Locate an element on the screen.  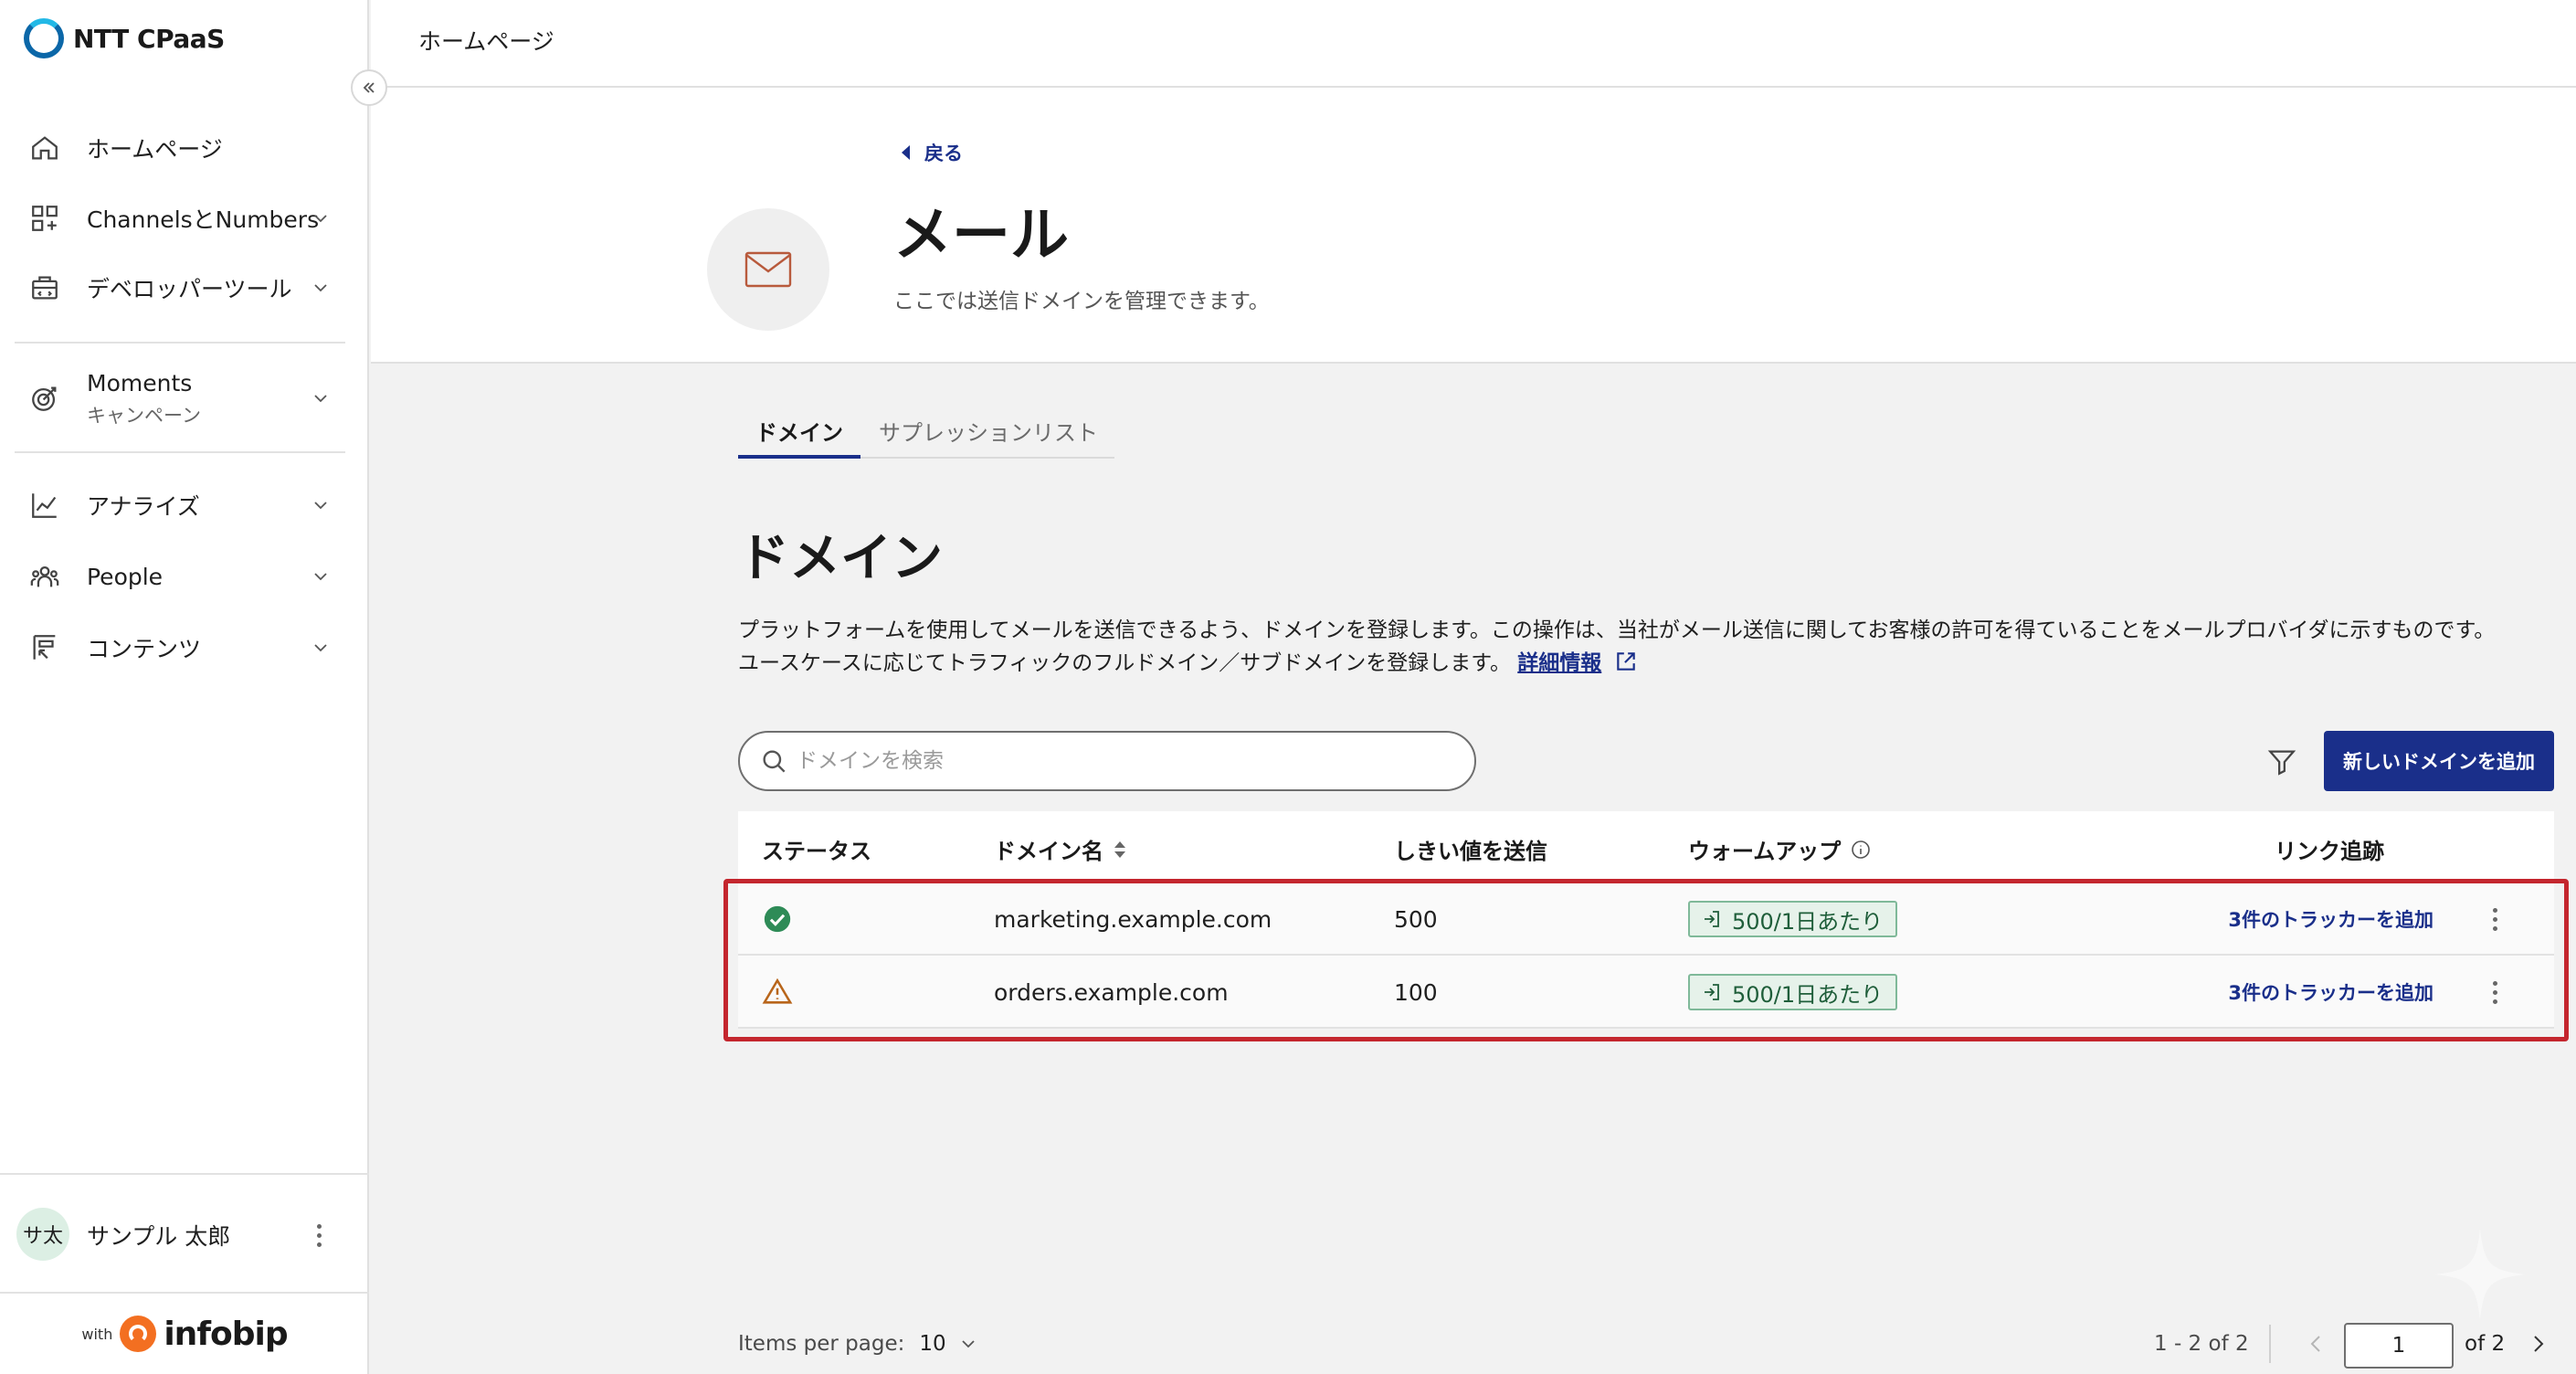
column-header-status: ステータス is located at coordinates (816, 851).